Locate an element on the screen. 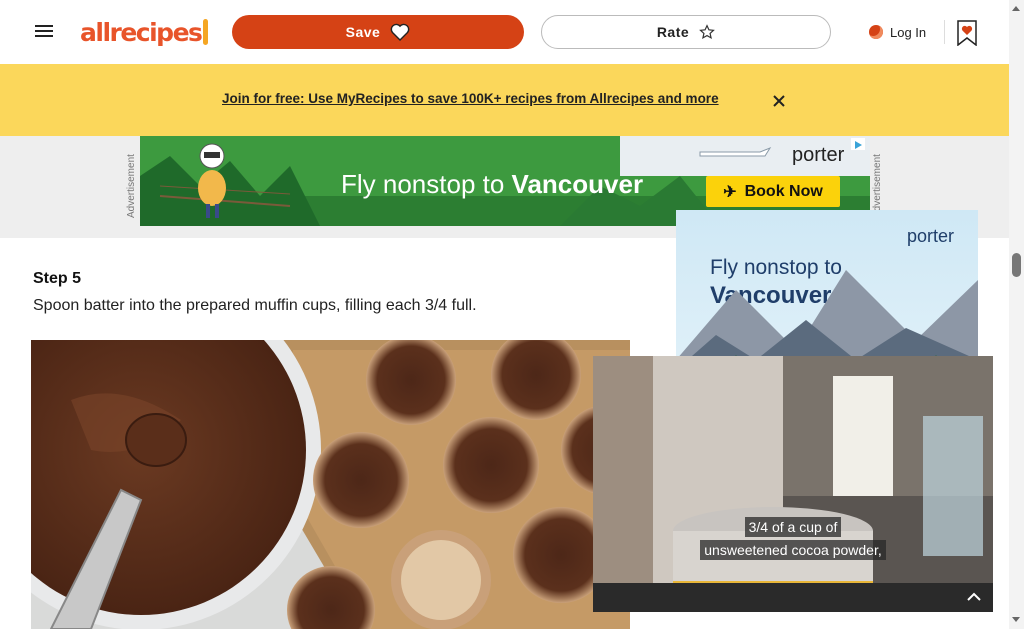 The image size is (1024, 629). site-header: allrecipes Save Rate Log In is located at coordinates (504, 32).